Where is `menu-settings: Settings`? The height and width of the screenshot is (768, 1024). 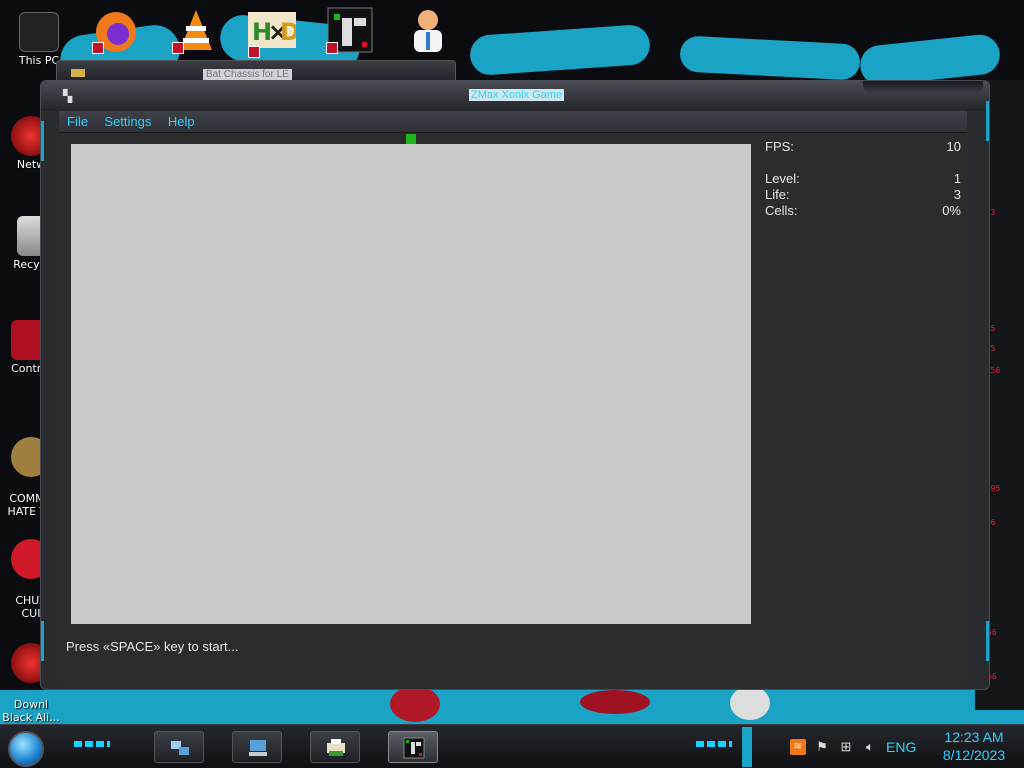
menu-settings: Settings is located at coordinates (127, 121).